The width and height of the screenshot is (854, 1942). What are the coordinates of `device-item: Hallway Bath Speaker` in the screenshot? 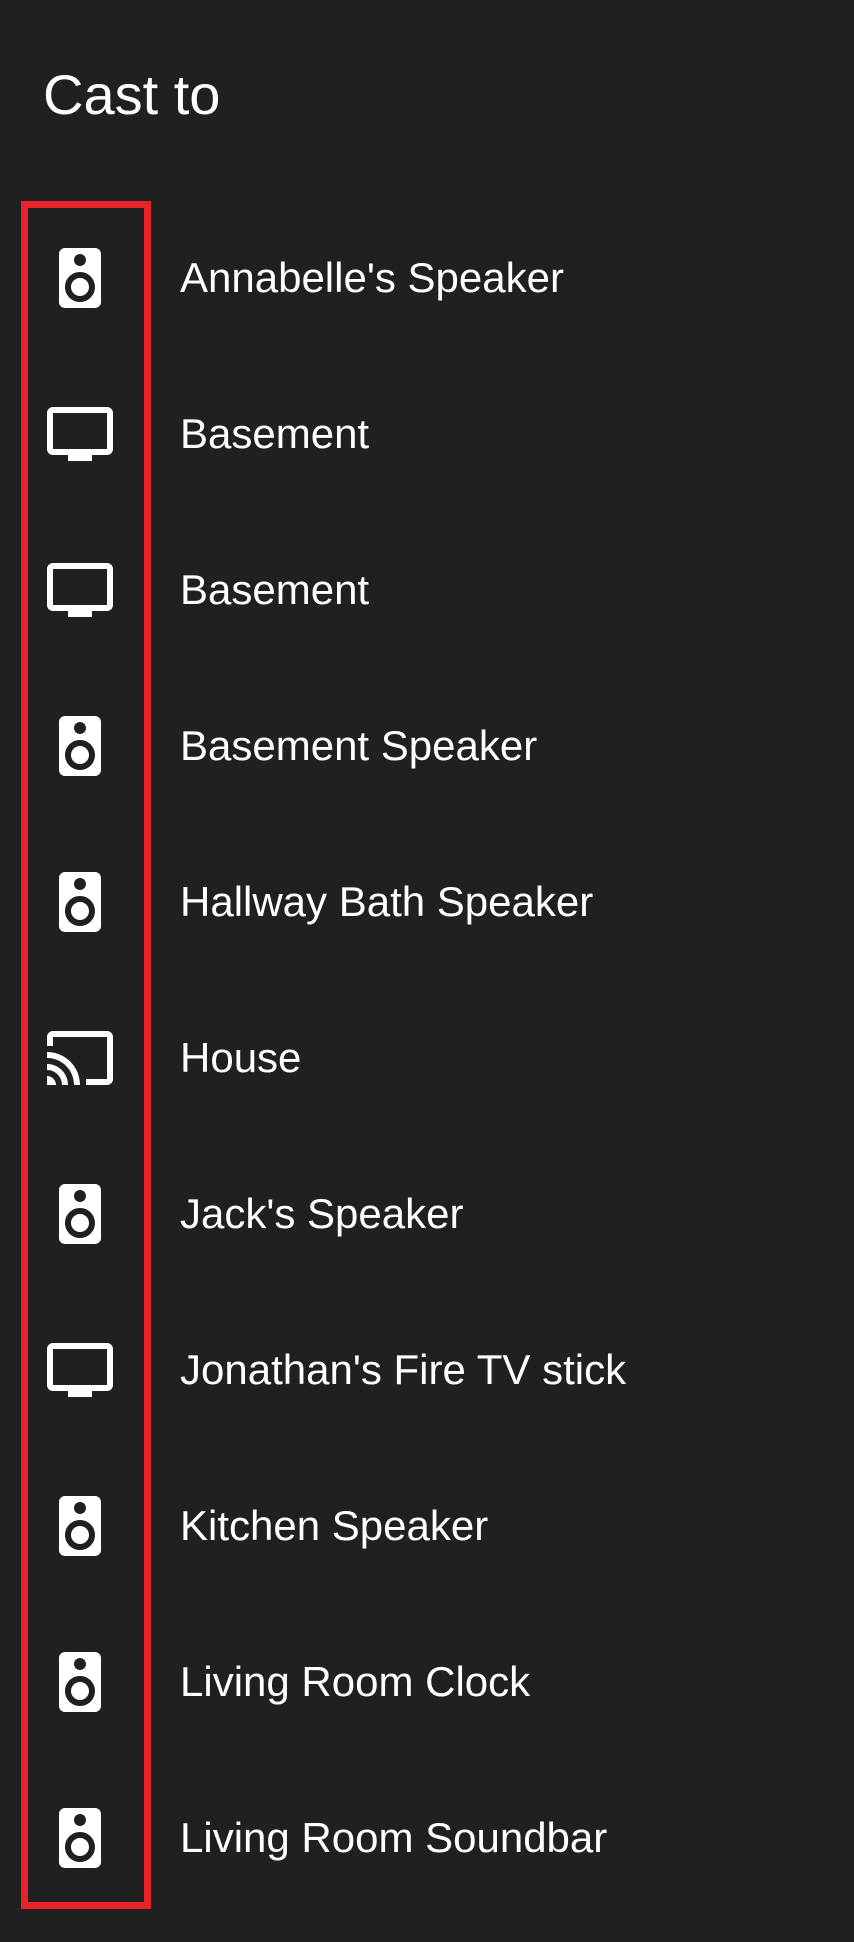 It's located at (427, 902).